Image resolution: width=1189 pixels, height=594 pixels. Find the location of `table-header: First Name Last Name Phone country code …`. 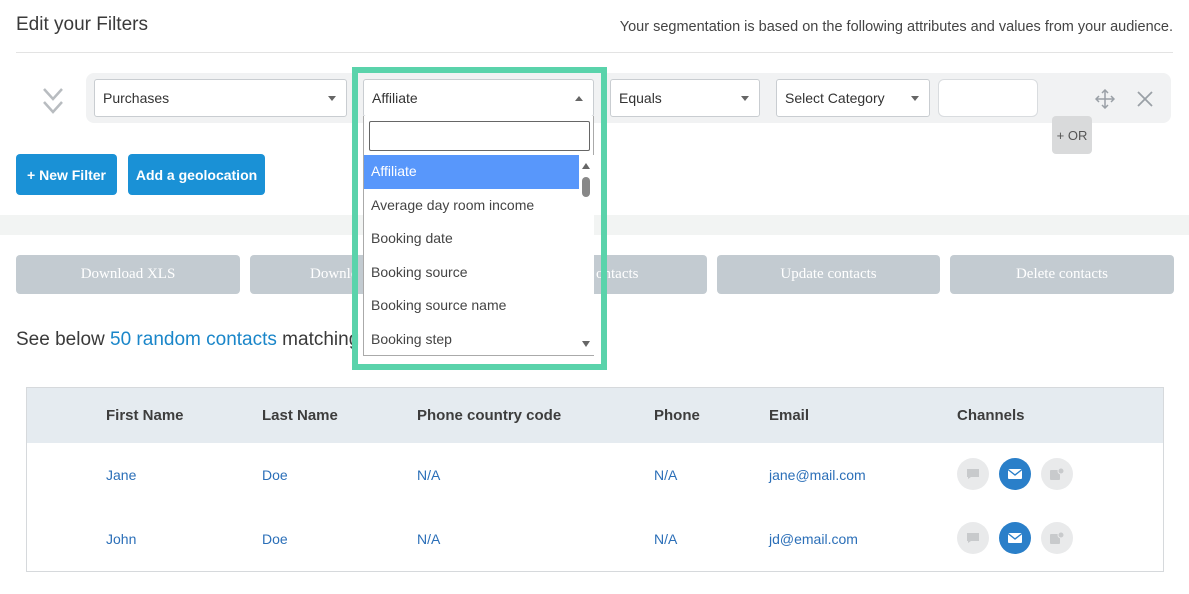

table-header: First Name Last Name Phone country code … is located at coordinates (595, 415).